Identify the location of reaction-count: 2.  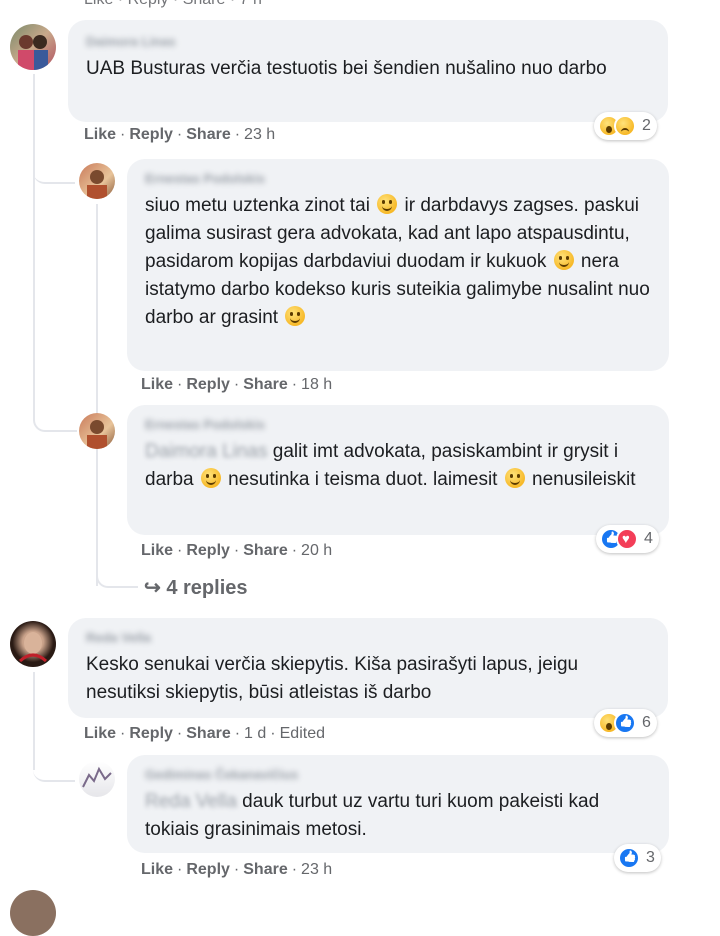
(646, 125).